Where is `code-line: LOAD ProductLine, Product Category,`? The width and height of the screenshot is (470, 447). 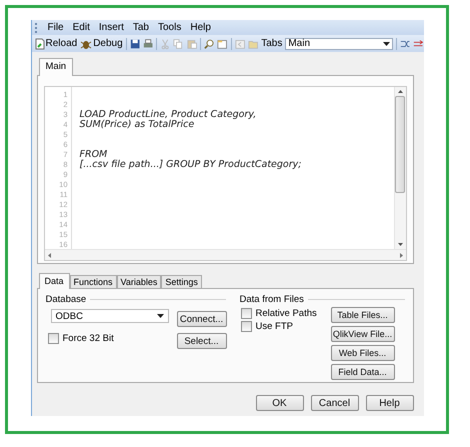 code-line: LOAD ProductLine, Product Category, is located at coordinates (168, 114).